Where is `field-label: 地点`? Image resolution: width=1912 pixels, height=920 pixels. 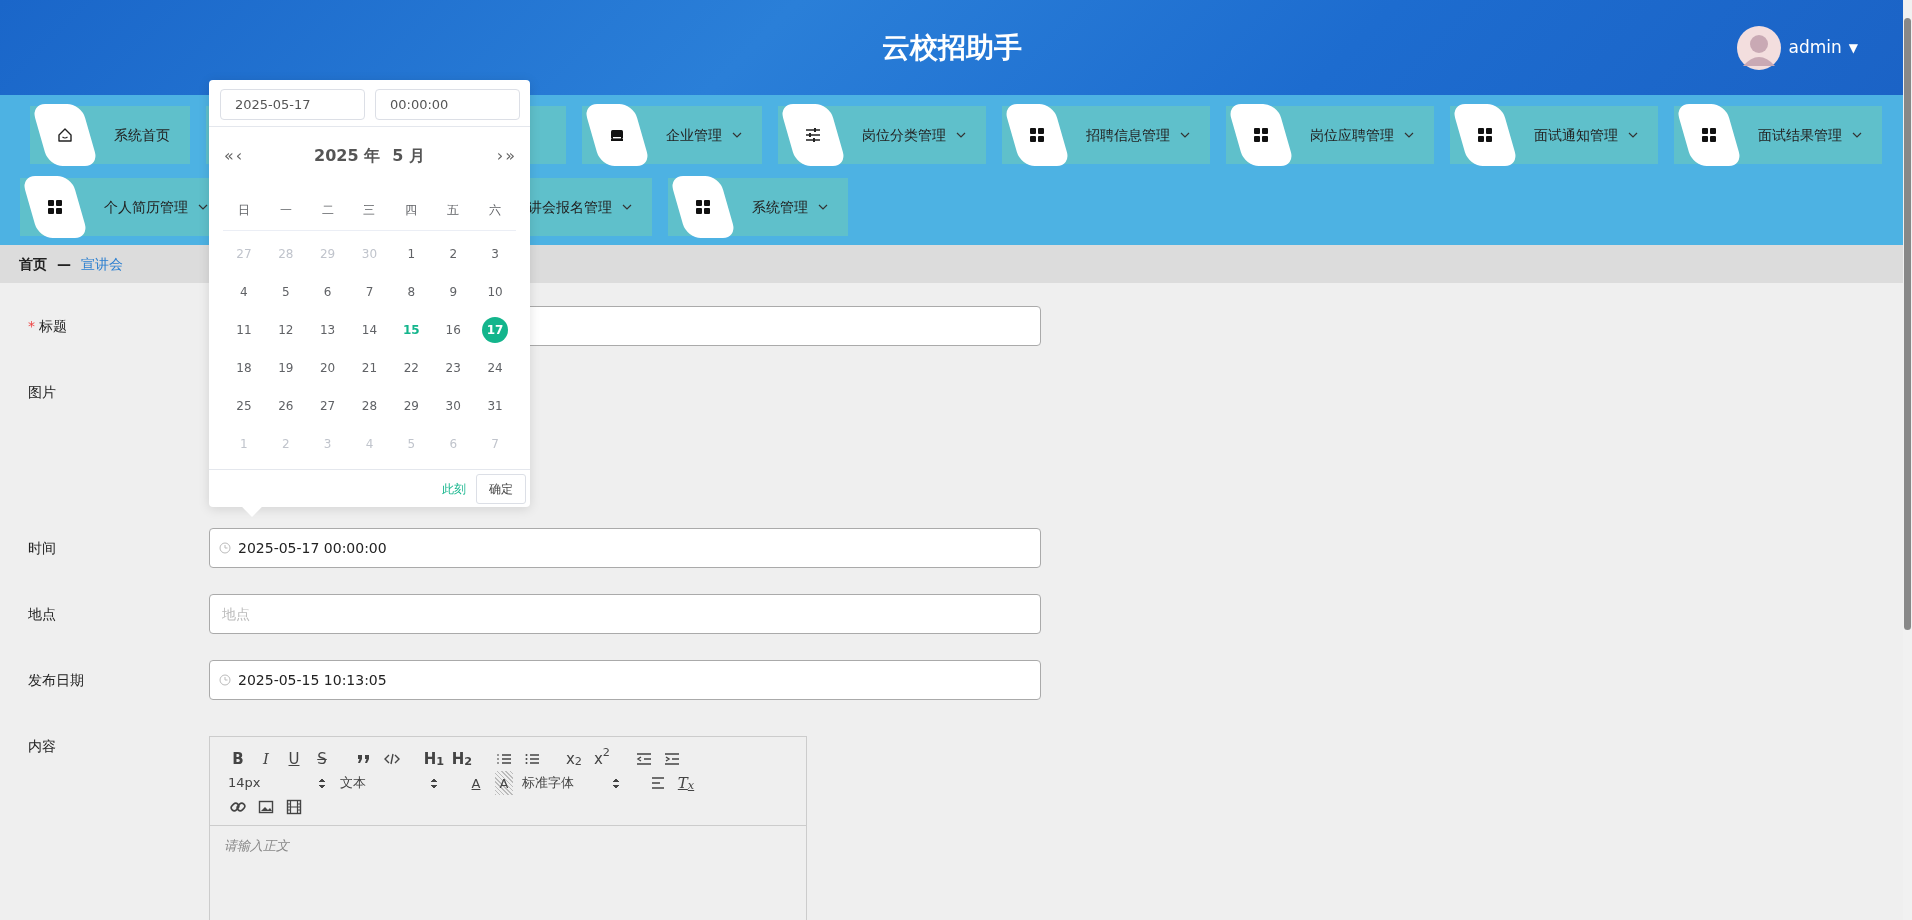 field-label: 地点 is located at coordinates (42, 614).